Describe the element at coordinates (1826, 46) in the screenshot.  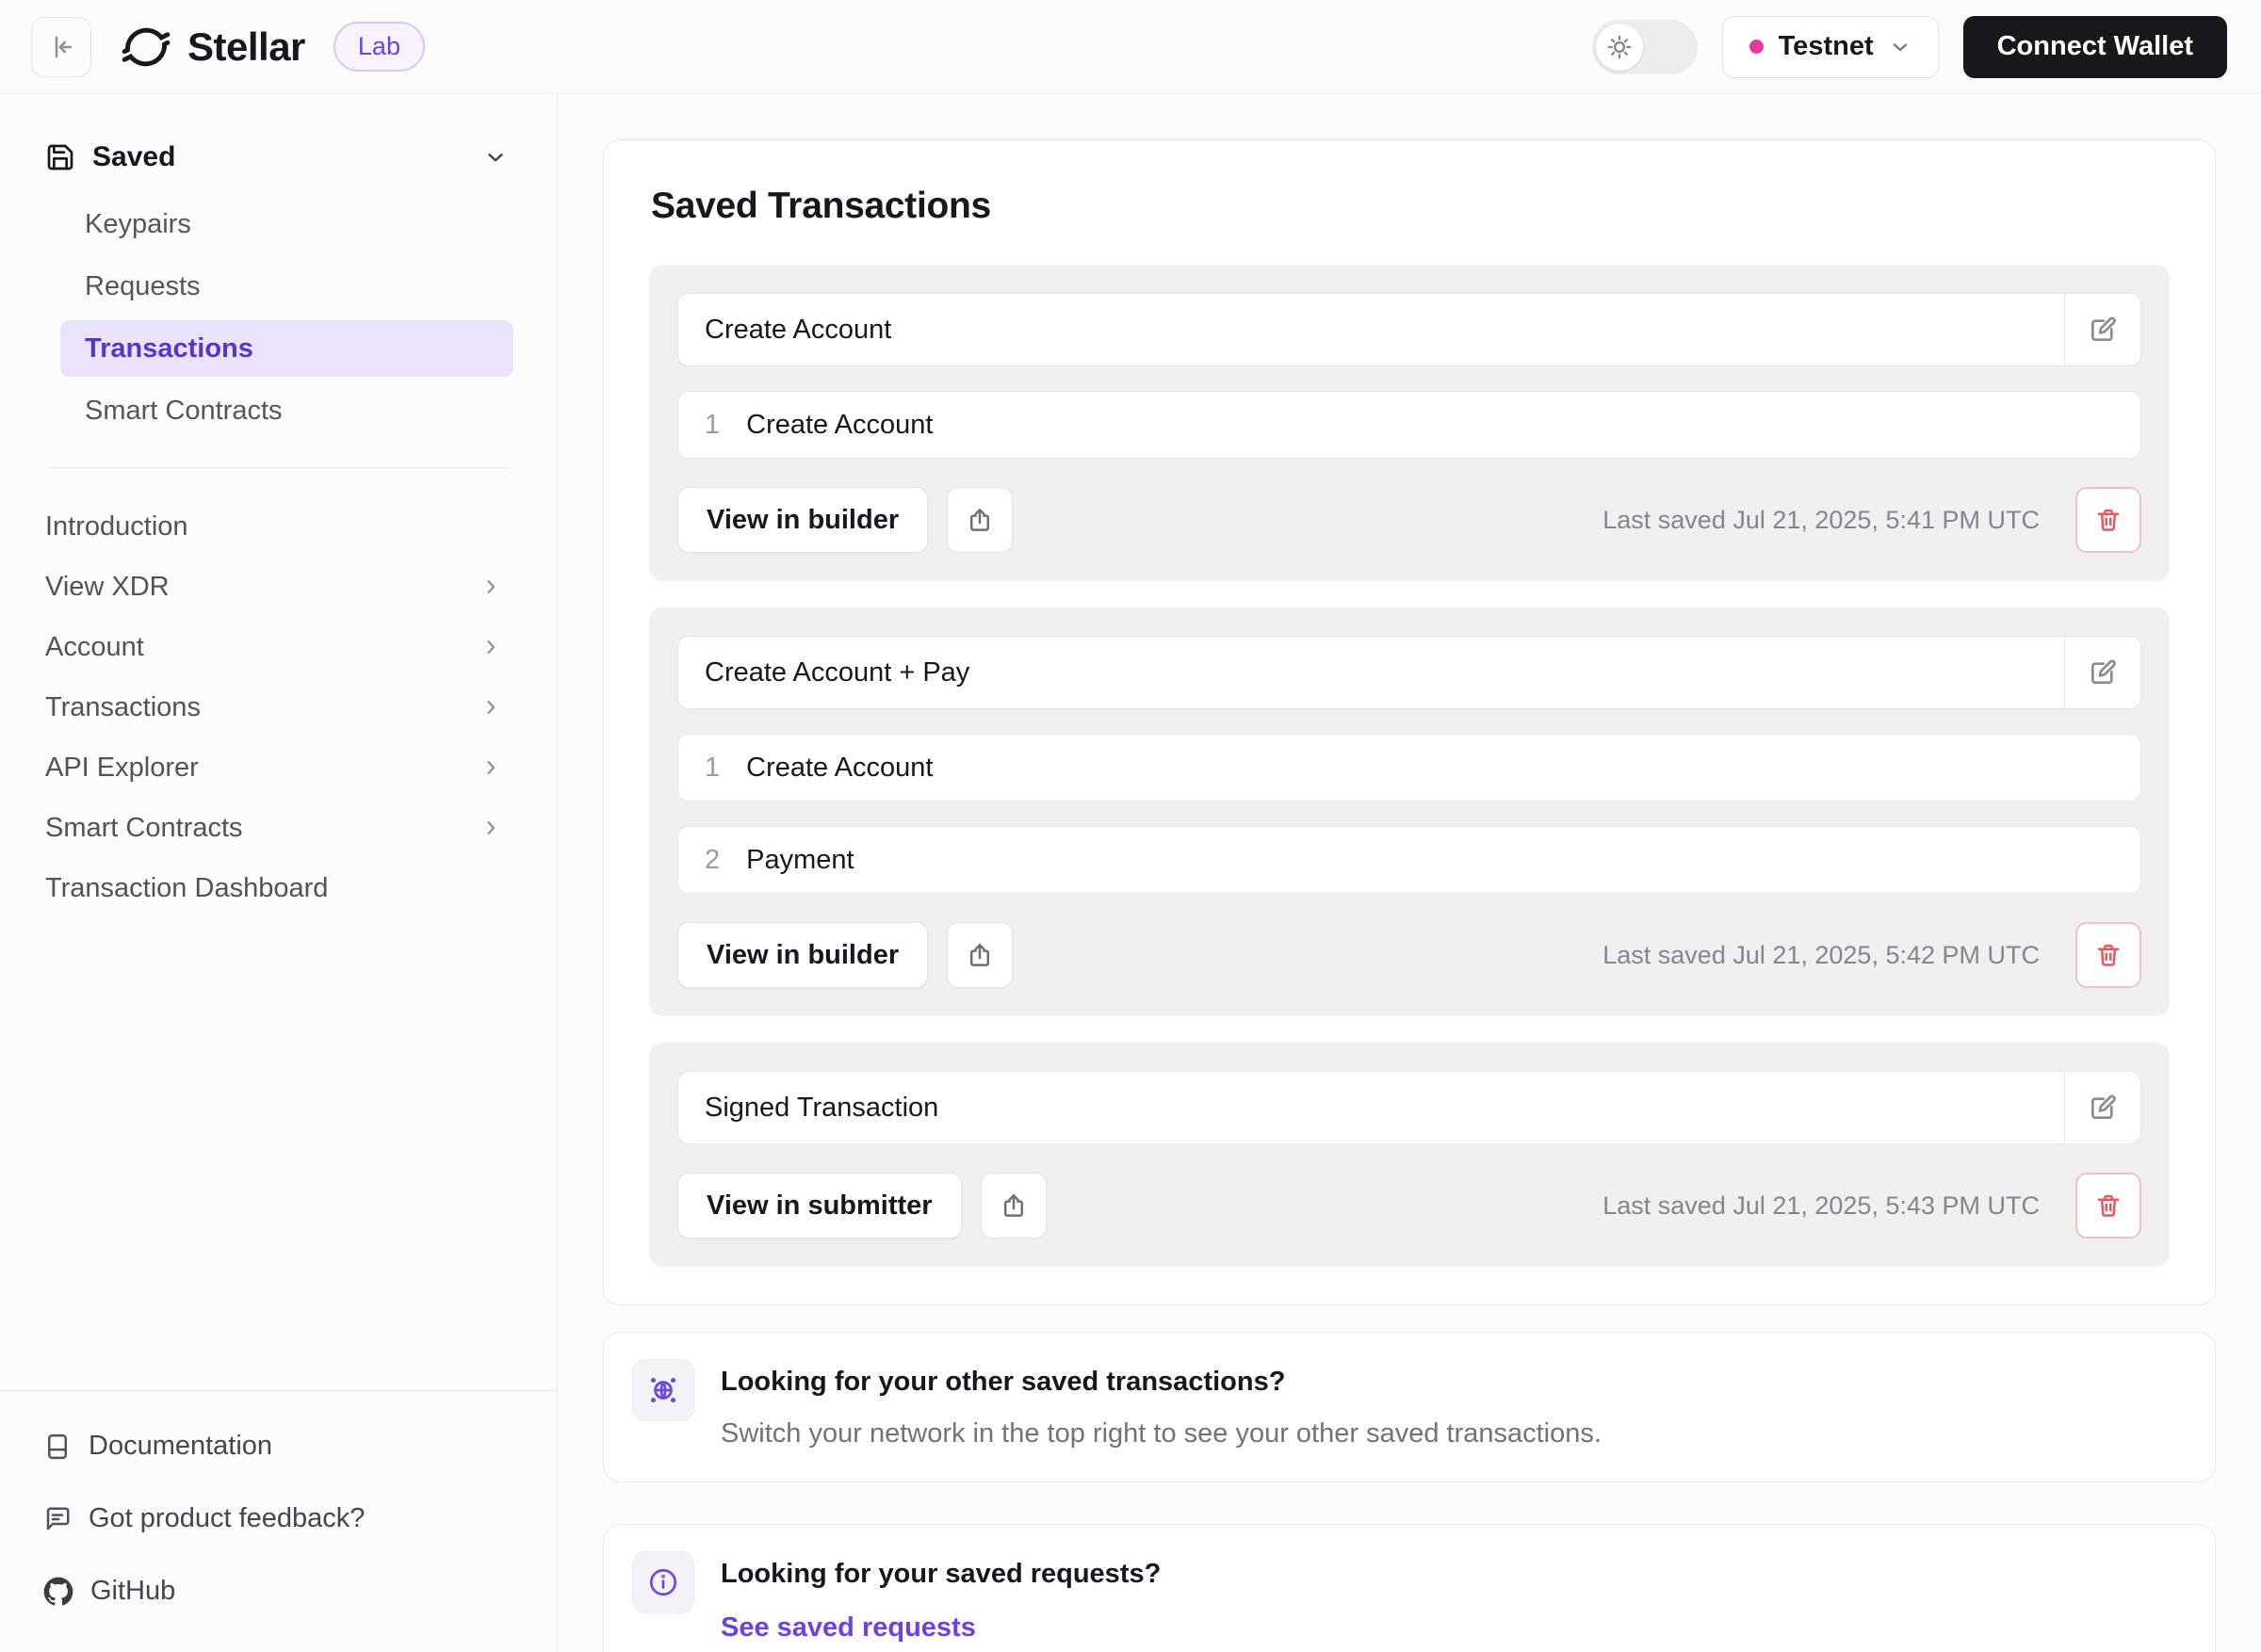
I see `network-label: Testnet` at that location.